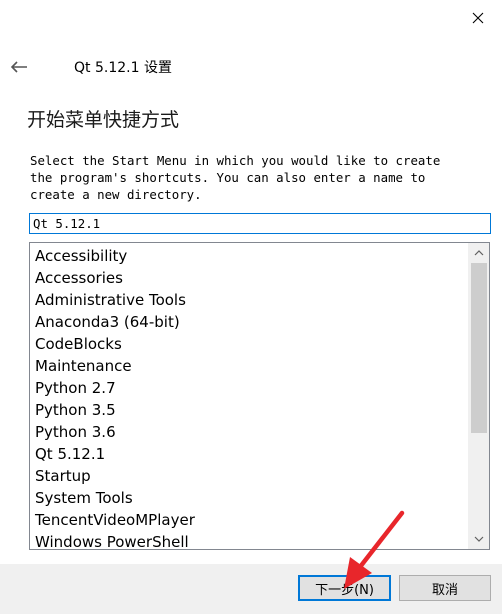 This screenshot has width=502, height=614. What do you see at coordinates (248, 366) in the screenshot?
I see `list-item: Maintenance` at bounding box center [248, 366].